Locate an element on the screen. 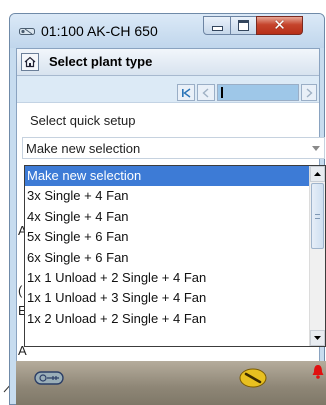 The width and height of the screenshot is (326, 405). minimize-button is located at coordinates (217, 25).